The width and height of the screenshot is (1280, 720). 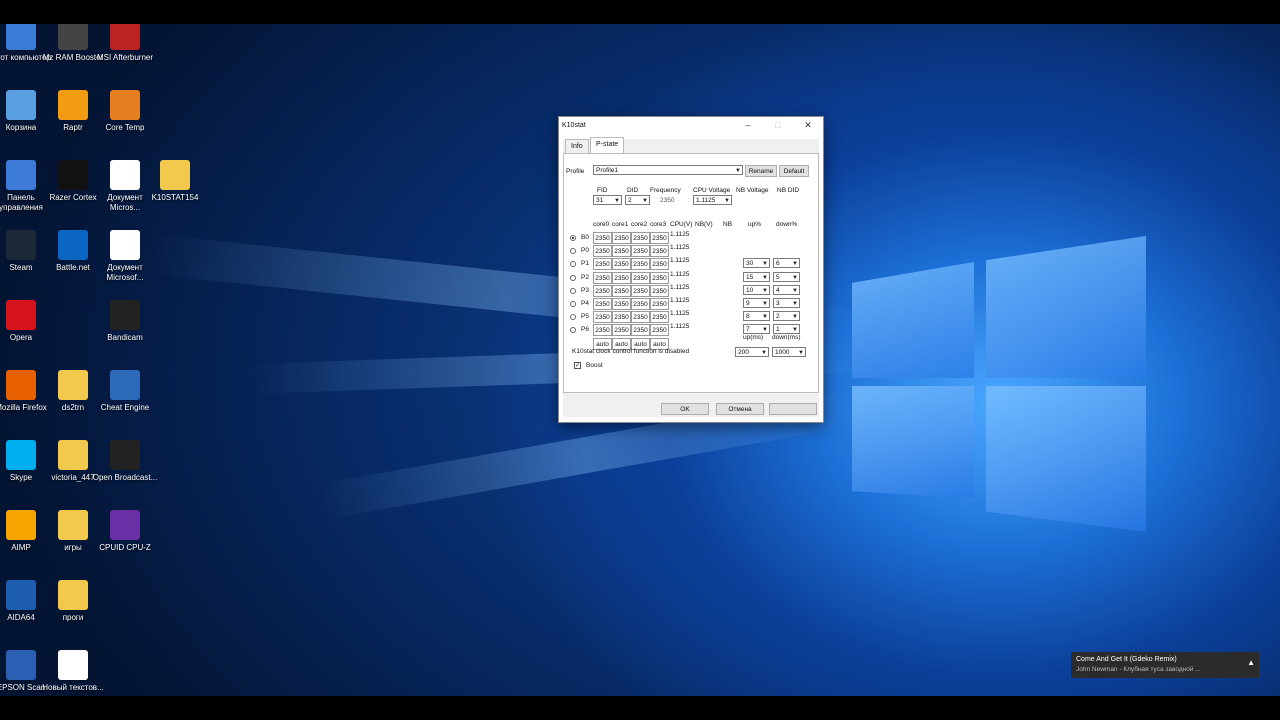 I want to click on ram-booster-icon, so click(x=73, y=37).